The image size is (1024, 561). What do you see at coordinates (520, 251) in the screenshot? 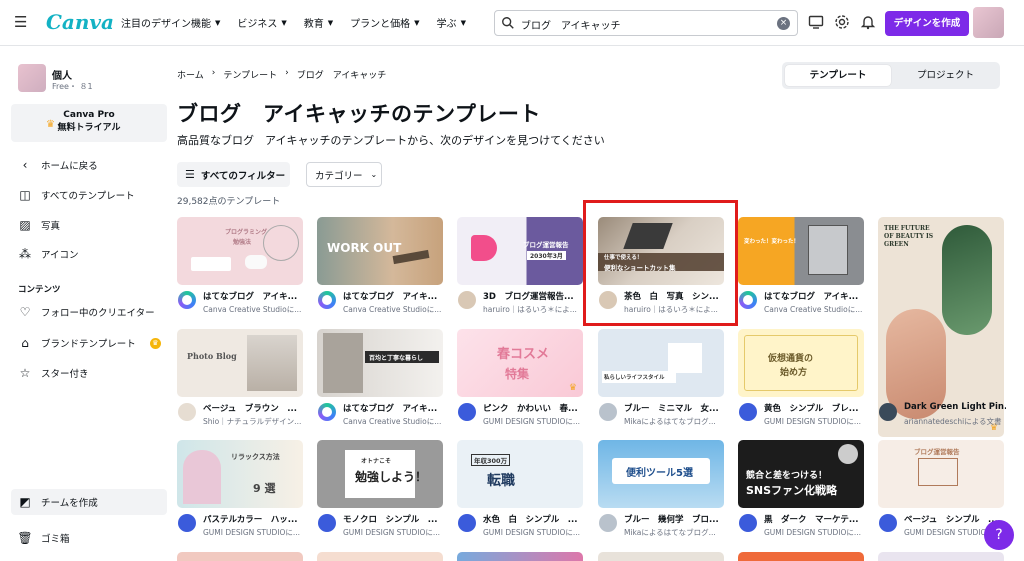
I see `template-thumbnail: ブログ運営報告 2030年3月` at bounding box center [520, 251].